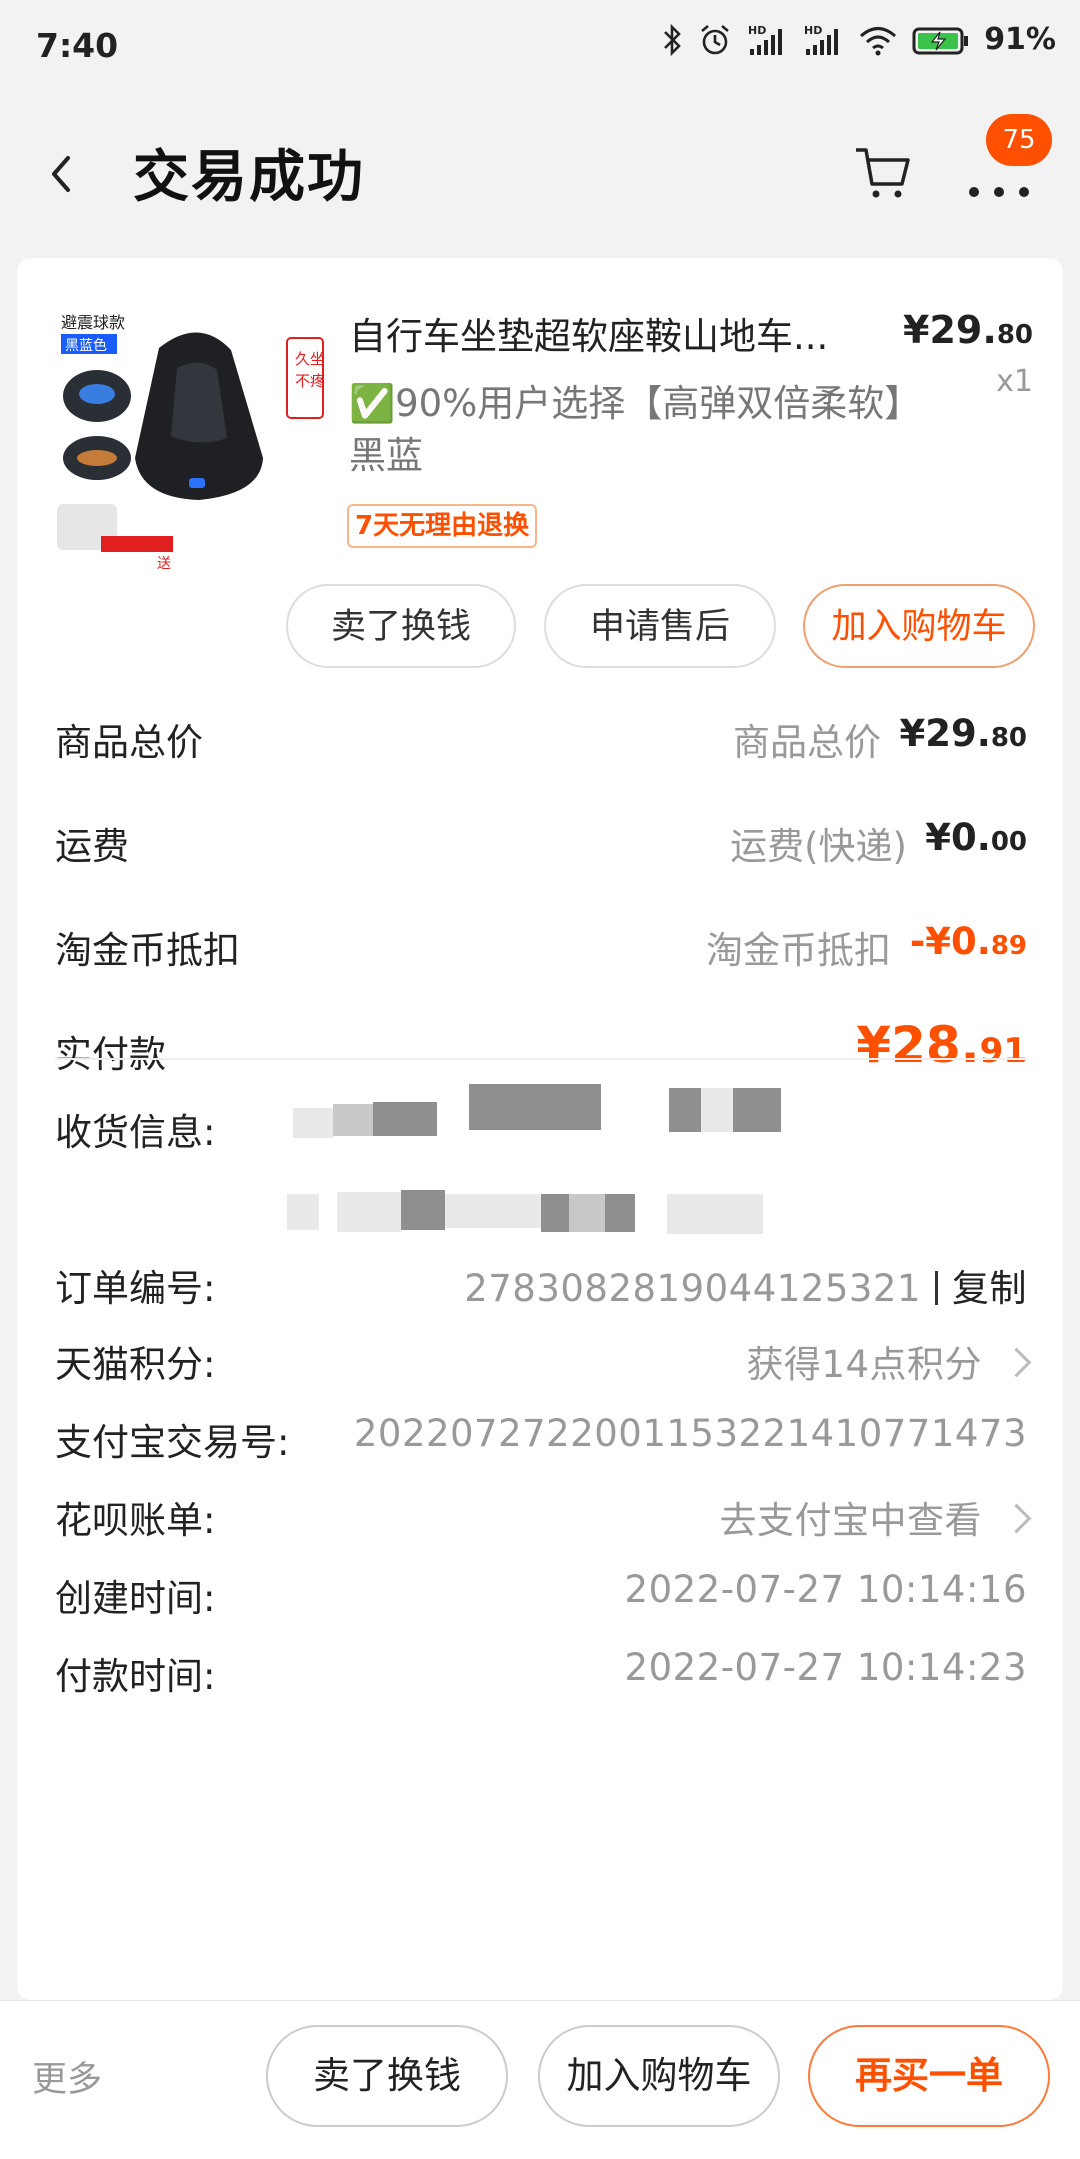 The image size is (1080, 2159). I want to click on goods-total-caption: 商品总价, so click(807, 742).